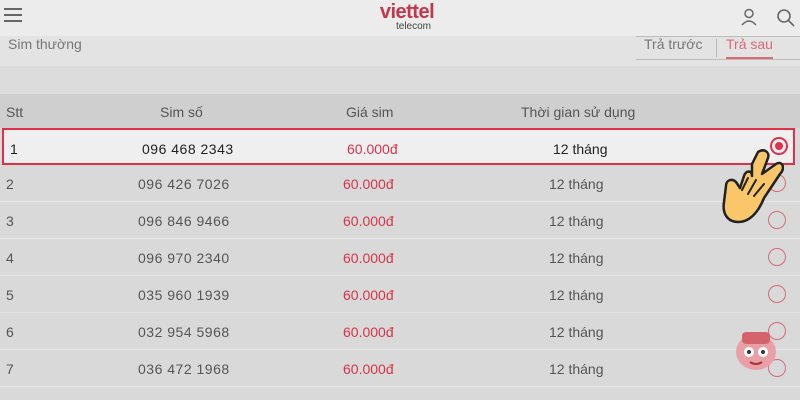  I want to click on table-row: 5 035 960 1939 60.000đ 12 tháng, so click(400, 294).